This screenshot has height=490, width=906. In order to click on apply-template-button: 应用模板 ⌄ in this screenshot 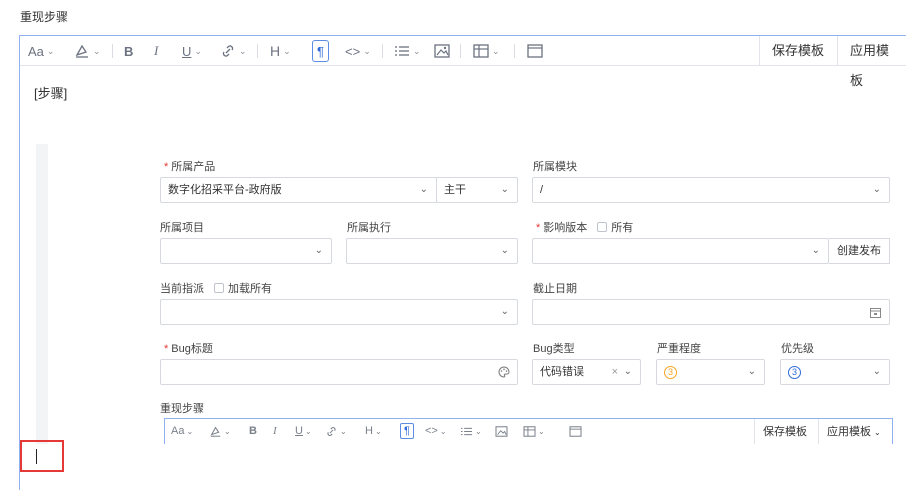, I will do `click(853, 431)`.